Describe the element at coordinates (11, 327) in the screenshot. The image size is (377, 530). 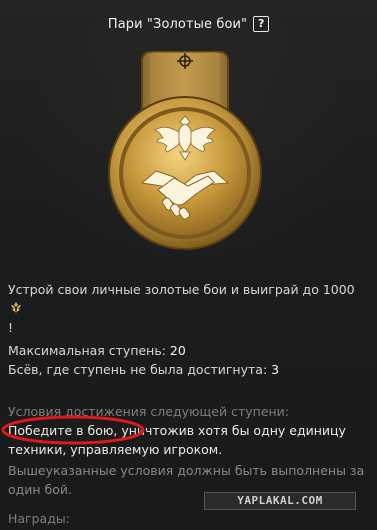
I see `description-suffix: !` at that location.